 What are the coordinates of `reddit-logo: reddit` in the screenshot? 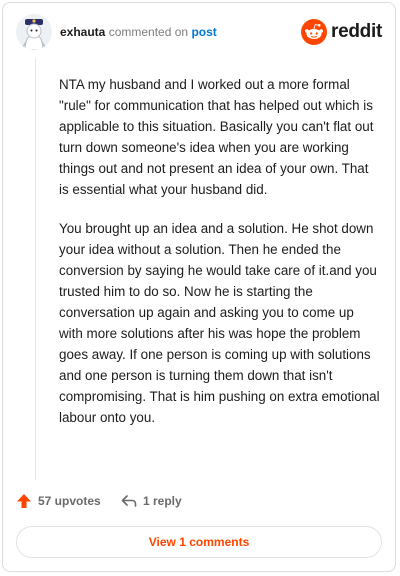 It's located at (341, 32).